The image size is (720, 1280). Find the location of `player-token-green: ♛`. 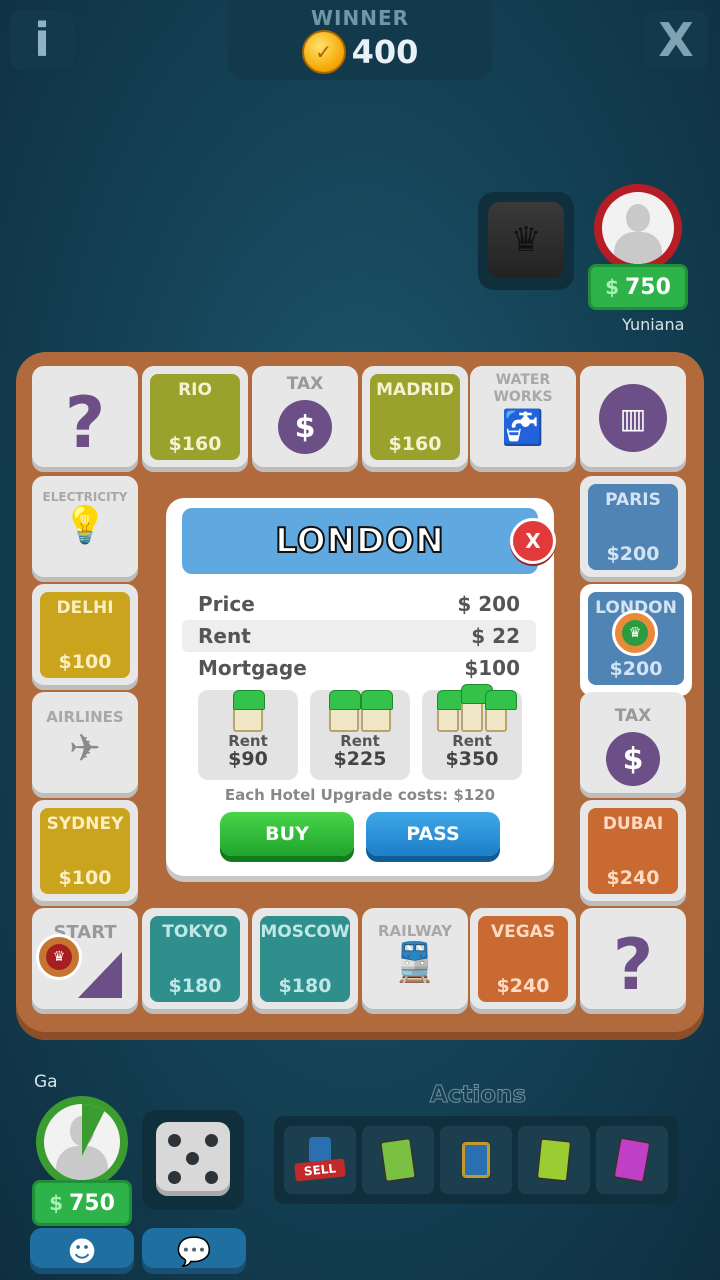

player-token-green: ♛ is located at coordinates (635, 633).